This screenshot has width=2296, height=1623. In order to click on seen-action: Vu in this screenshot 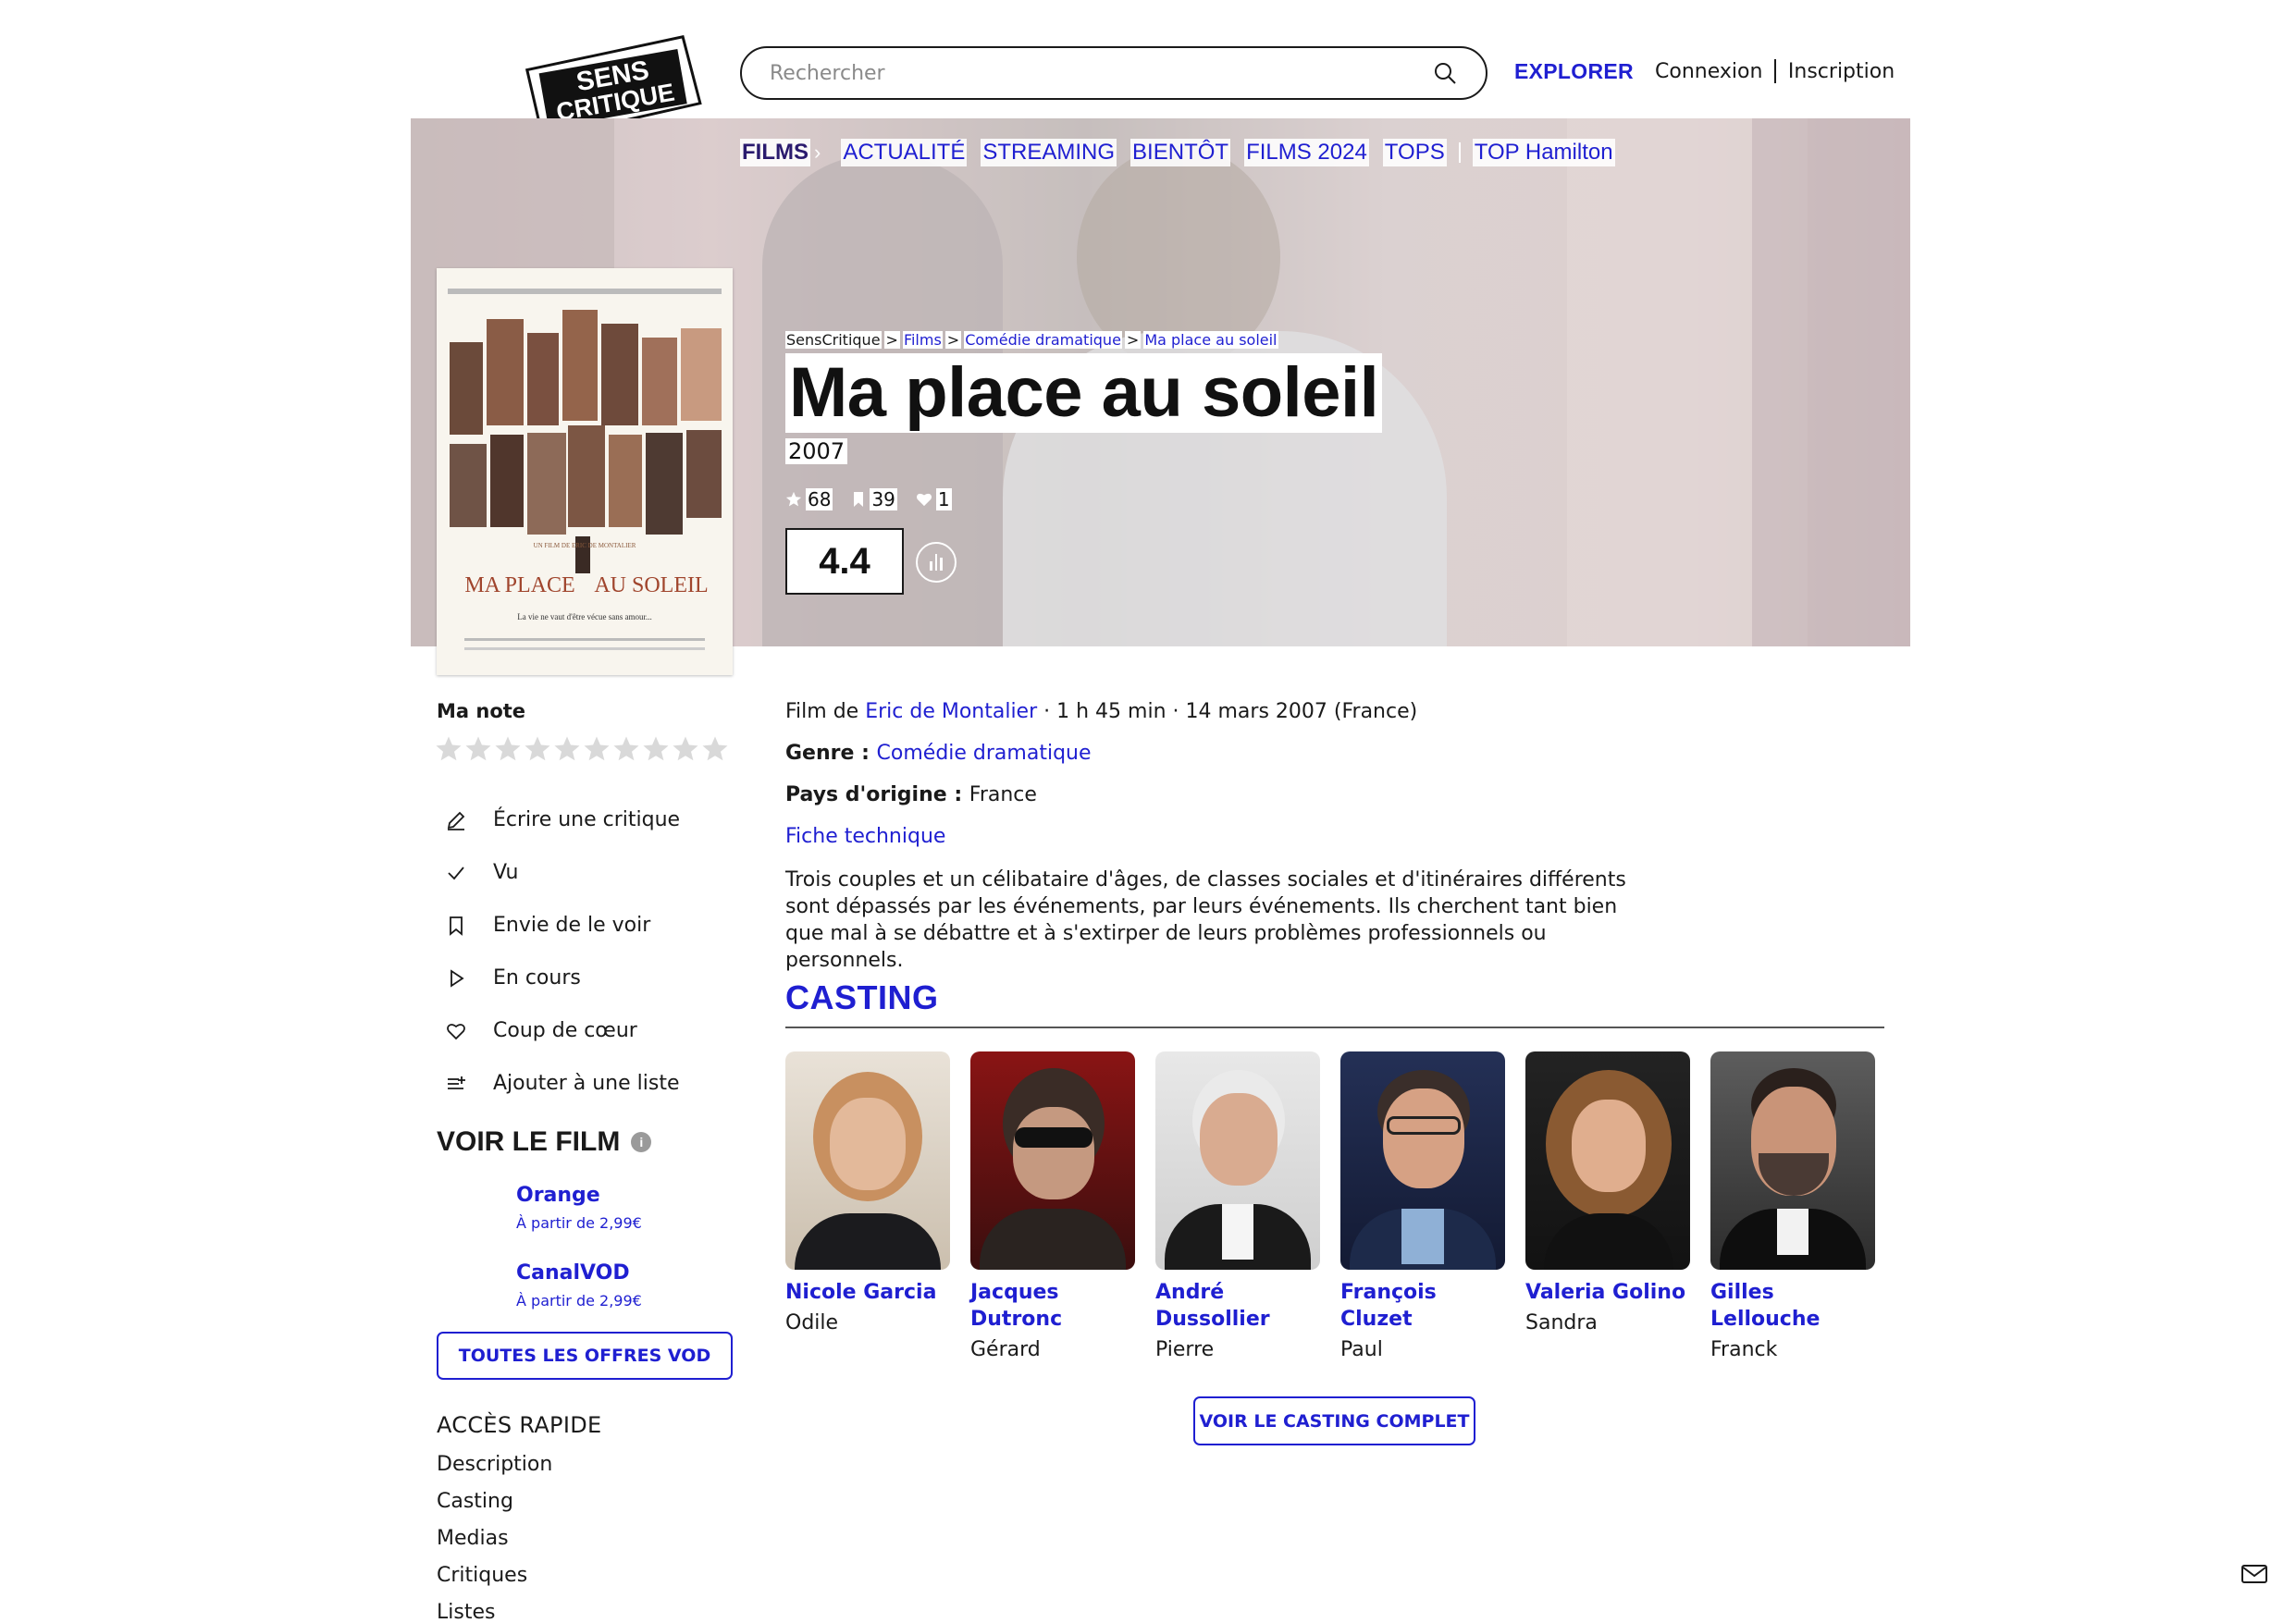, I will do `click(561, 872)`.